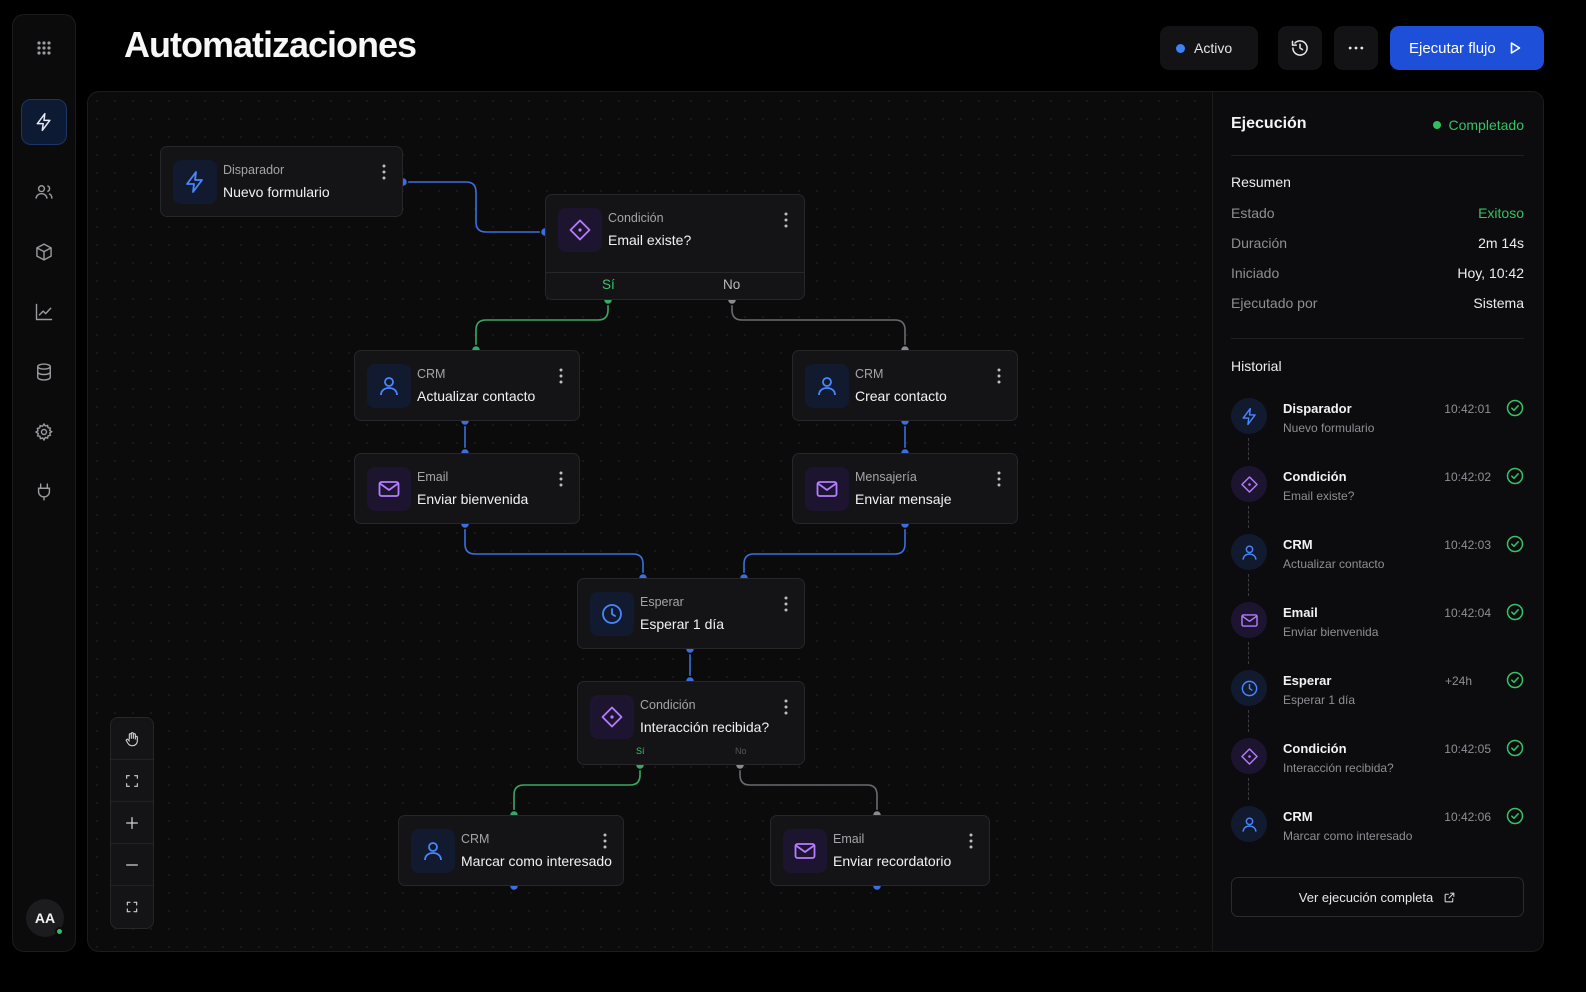  What do you see at coordinates (1298, 544) in the screenshot?
I see `history-step-name: CRM` at bounding box center [1298, 544].